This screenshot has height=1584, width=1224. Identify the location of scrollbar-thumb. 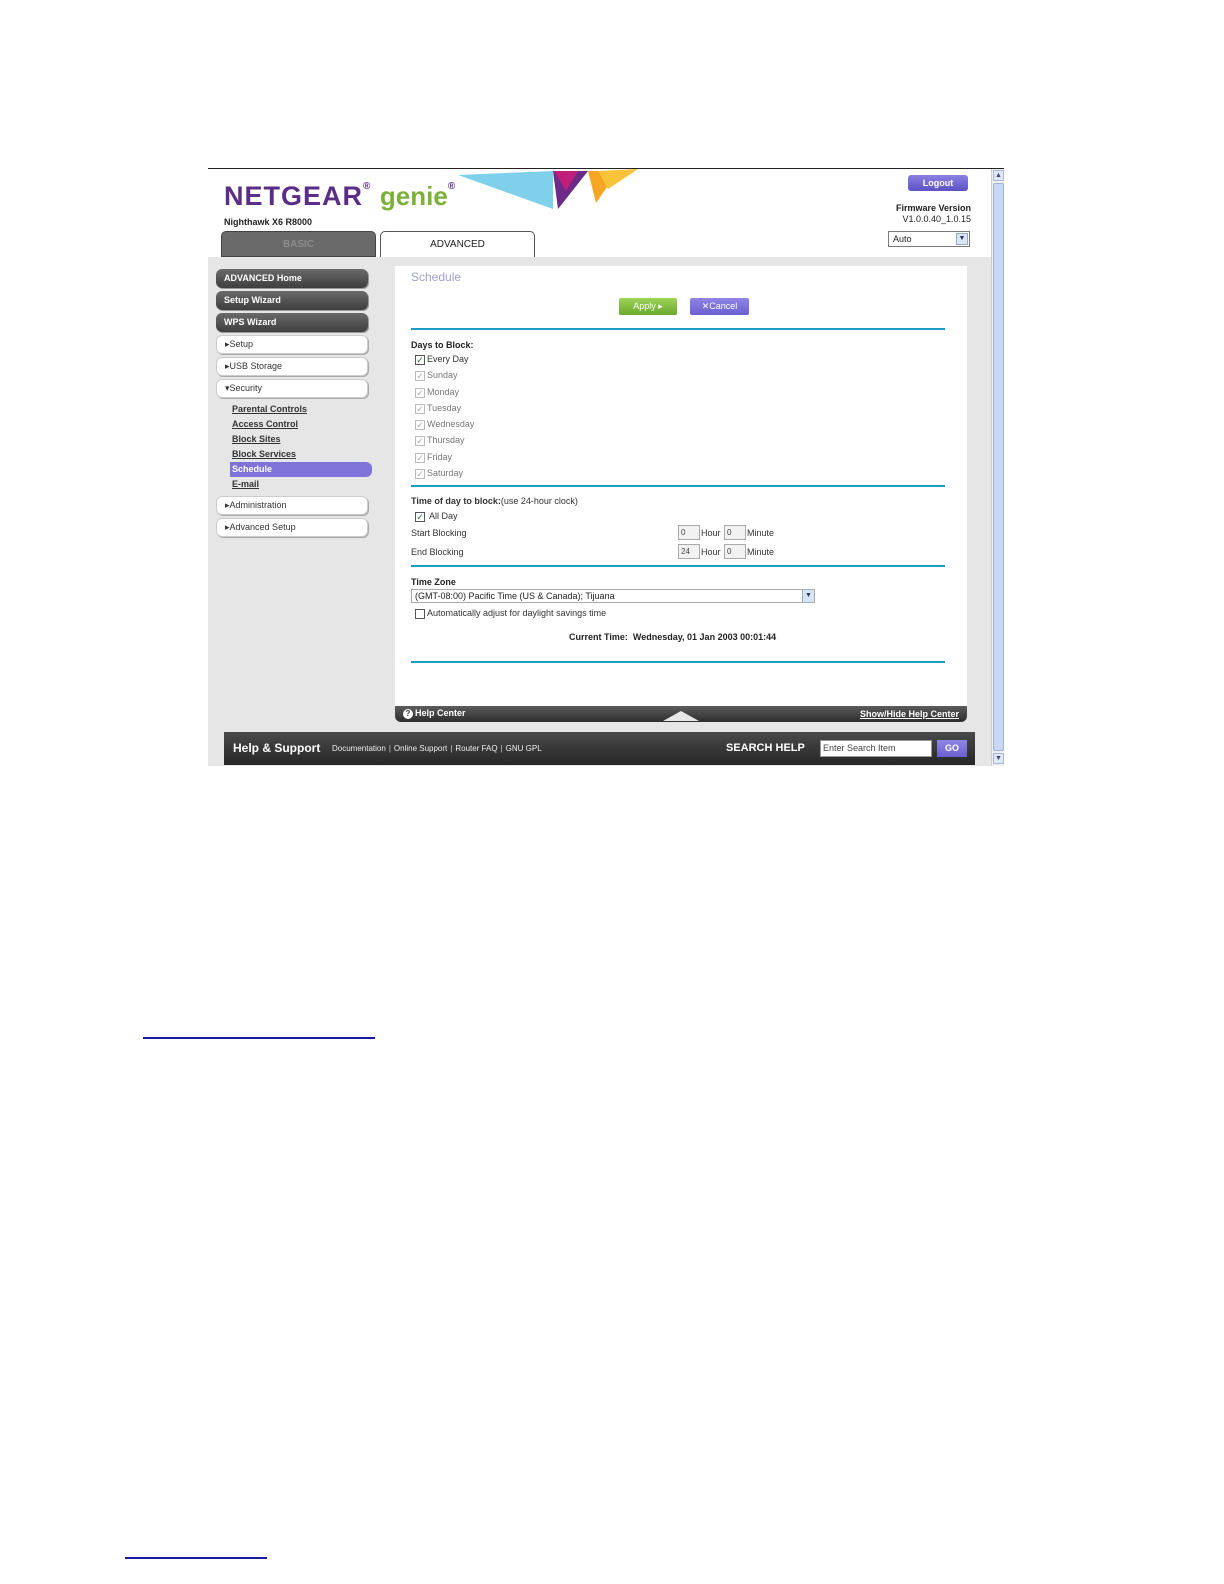
(998, 467).